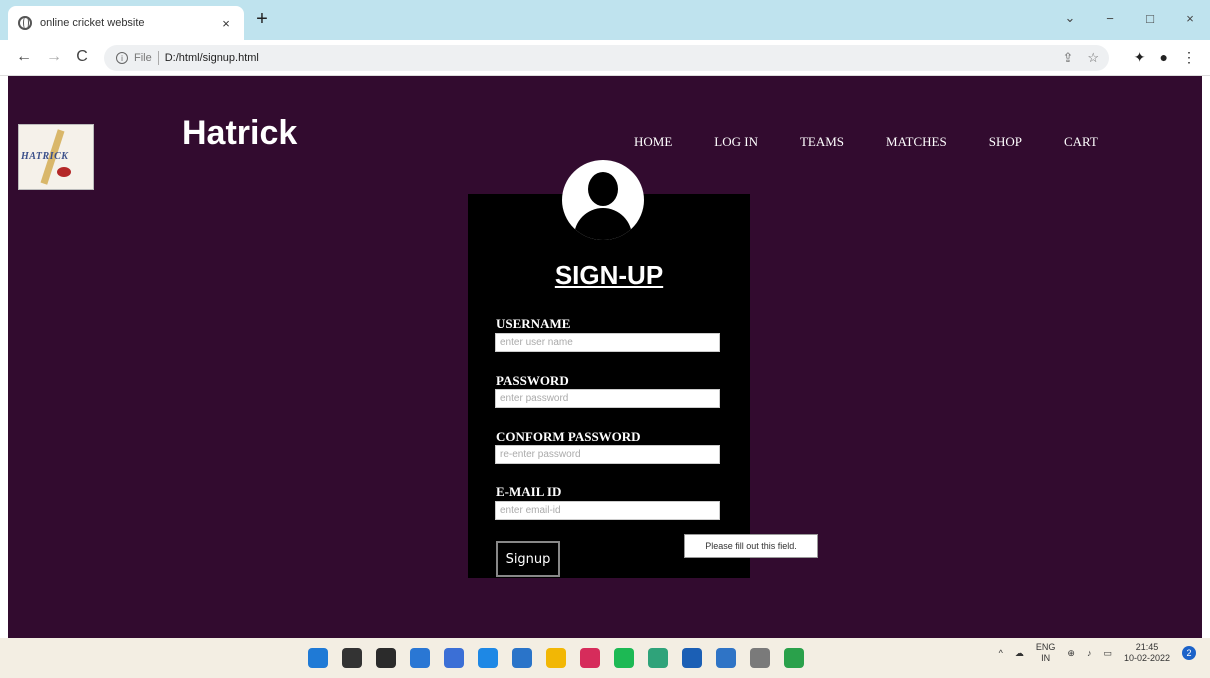 The image size is (1210, 678). I want to click on menu-kebab-icon: ⋮, so click(1189, 57).